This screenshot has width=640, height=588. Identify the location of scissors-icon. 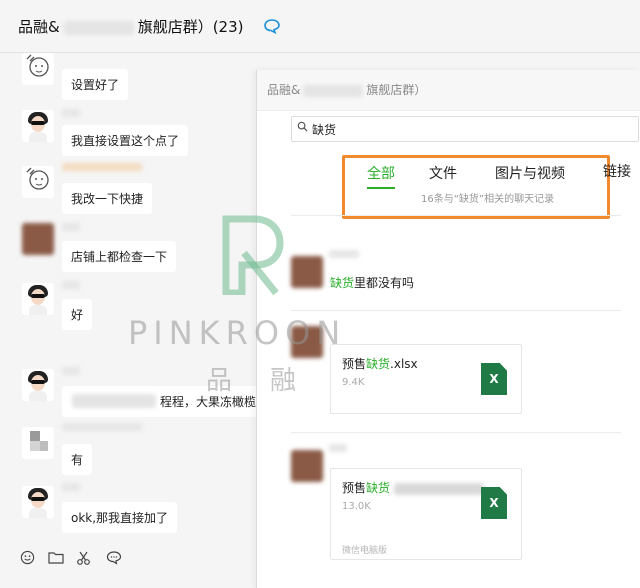
(84, 558).